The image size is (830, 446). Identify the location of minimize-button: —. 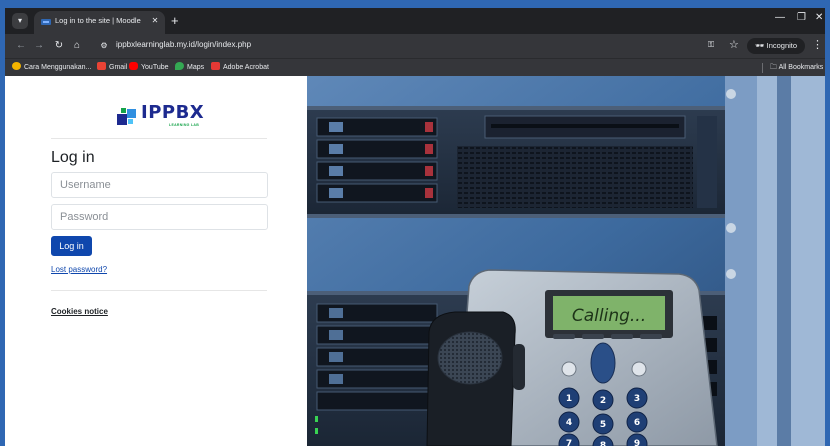
(780, 17).